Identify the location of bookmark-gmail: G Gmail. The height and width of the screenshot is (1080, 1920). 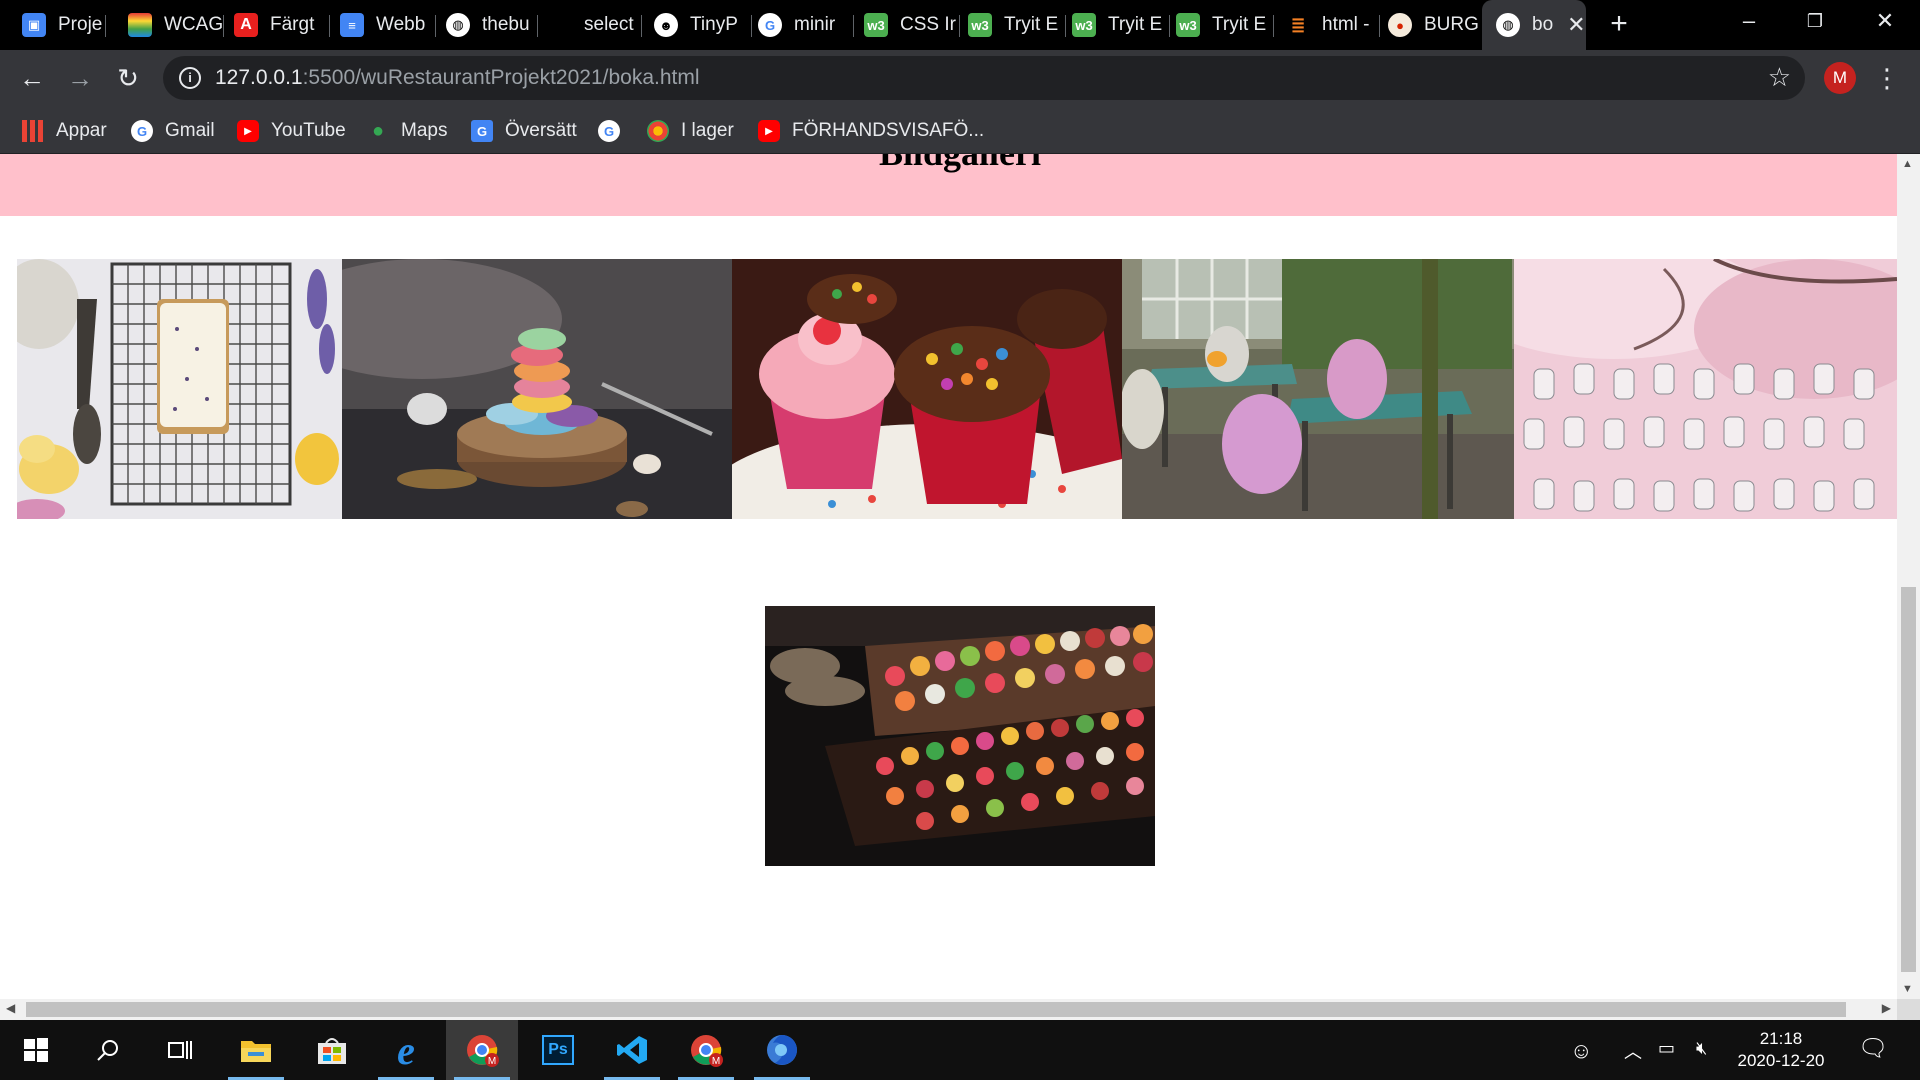
(173, 131).